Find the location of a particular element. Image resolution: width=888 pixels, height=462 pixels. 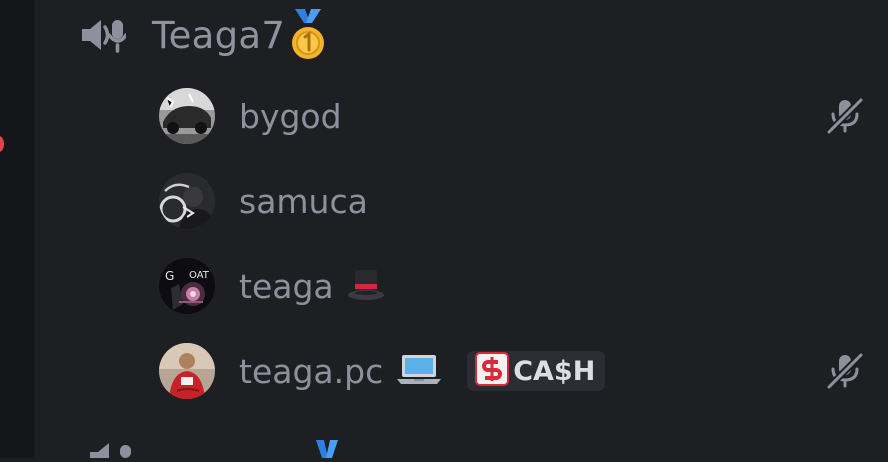

username: samuca is located at coordinates (303, 201).